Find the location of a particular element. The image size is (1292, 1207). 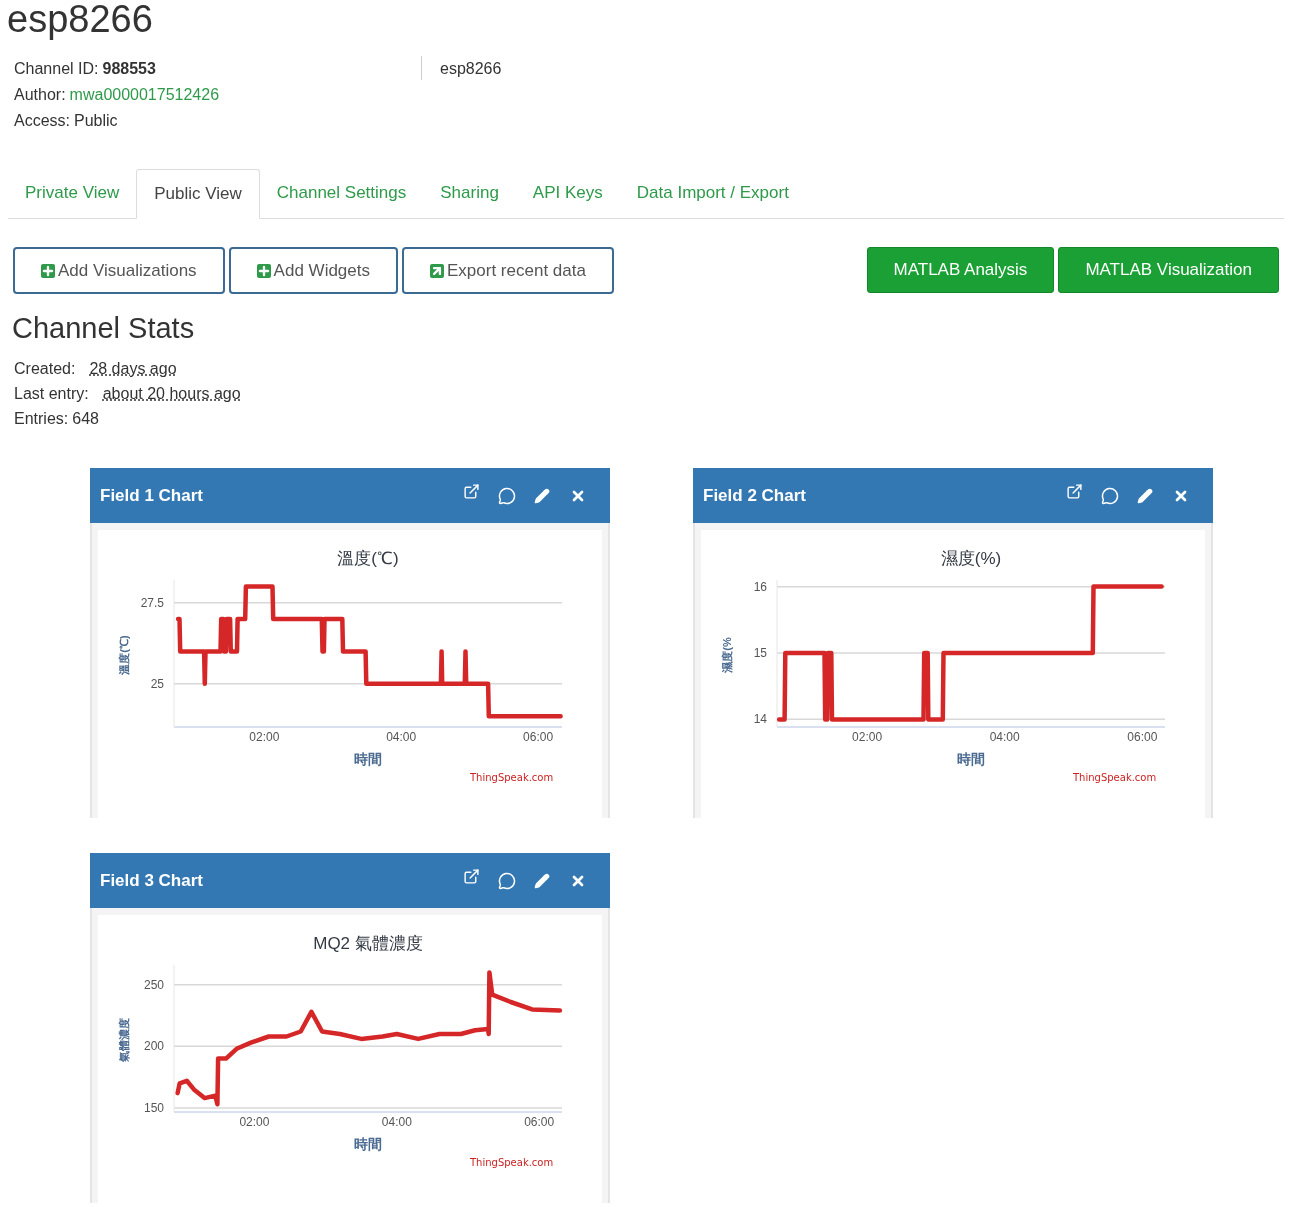

matlab-button: MATLAB Analysis is located at coordinates (960, 270).